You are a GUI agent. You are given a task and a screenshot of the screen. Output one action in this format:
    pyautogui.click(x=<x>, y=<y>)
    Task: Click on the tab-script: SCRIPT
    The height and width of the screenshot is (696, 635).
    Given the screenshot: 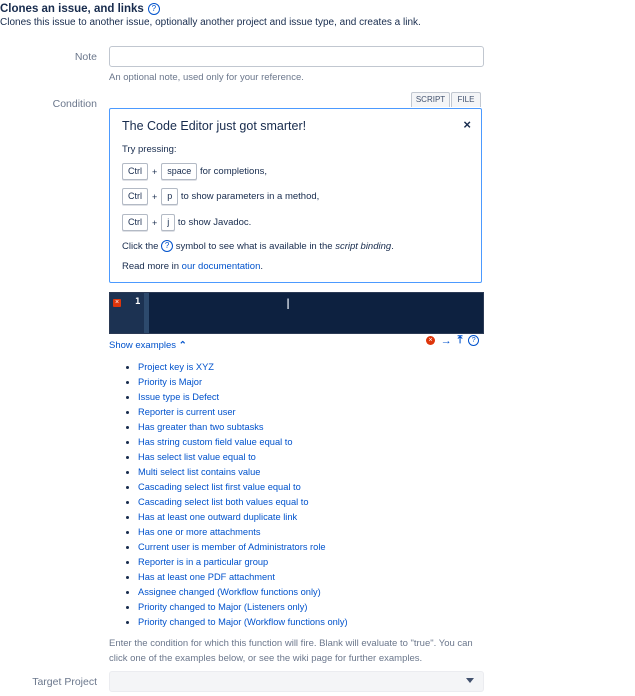 What is the action you would take?
    pyautogui.click(x=430, y=99)
    